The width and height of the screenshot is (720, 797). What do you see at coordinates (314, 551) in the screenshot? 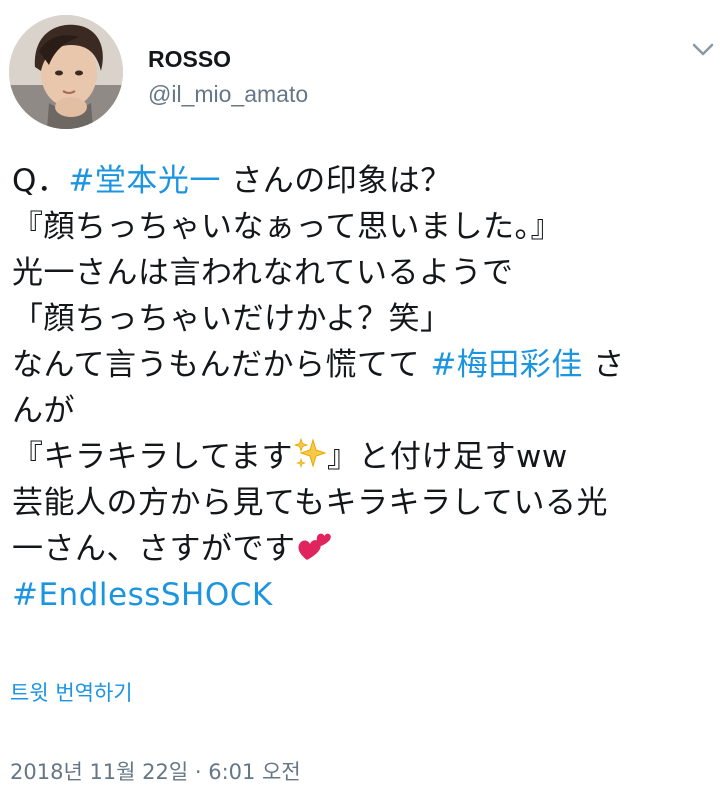
I see `two-hearts-icon` at bounding box center [314, 551].